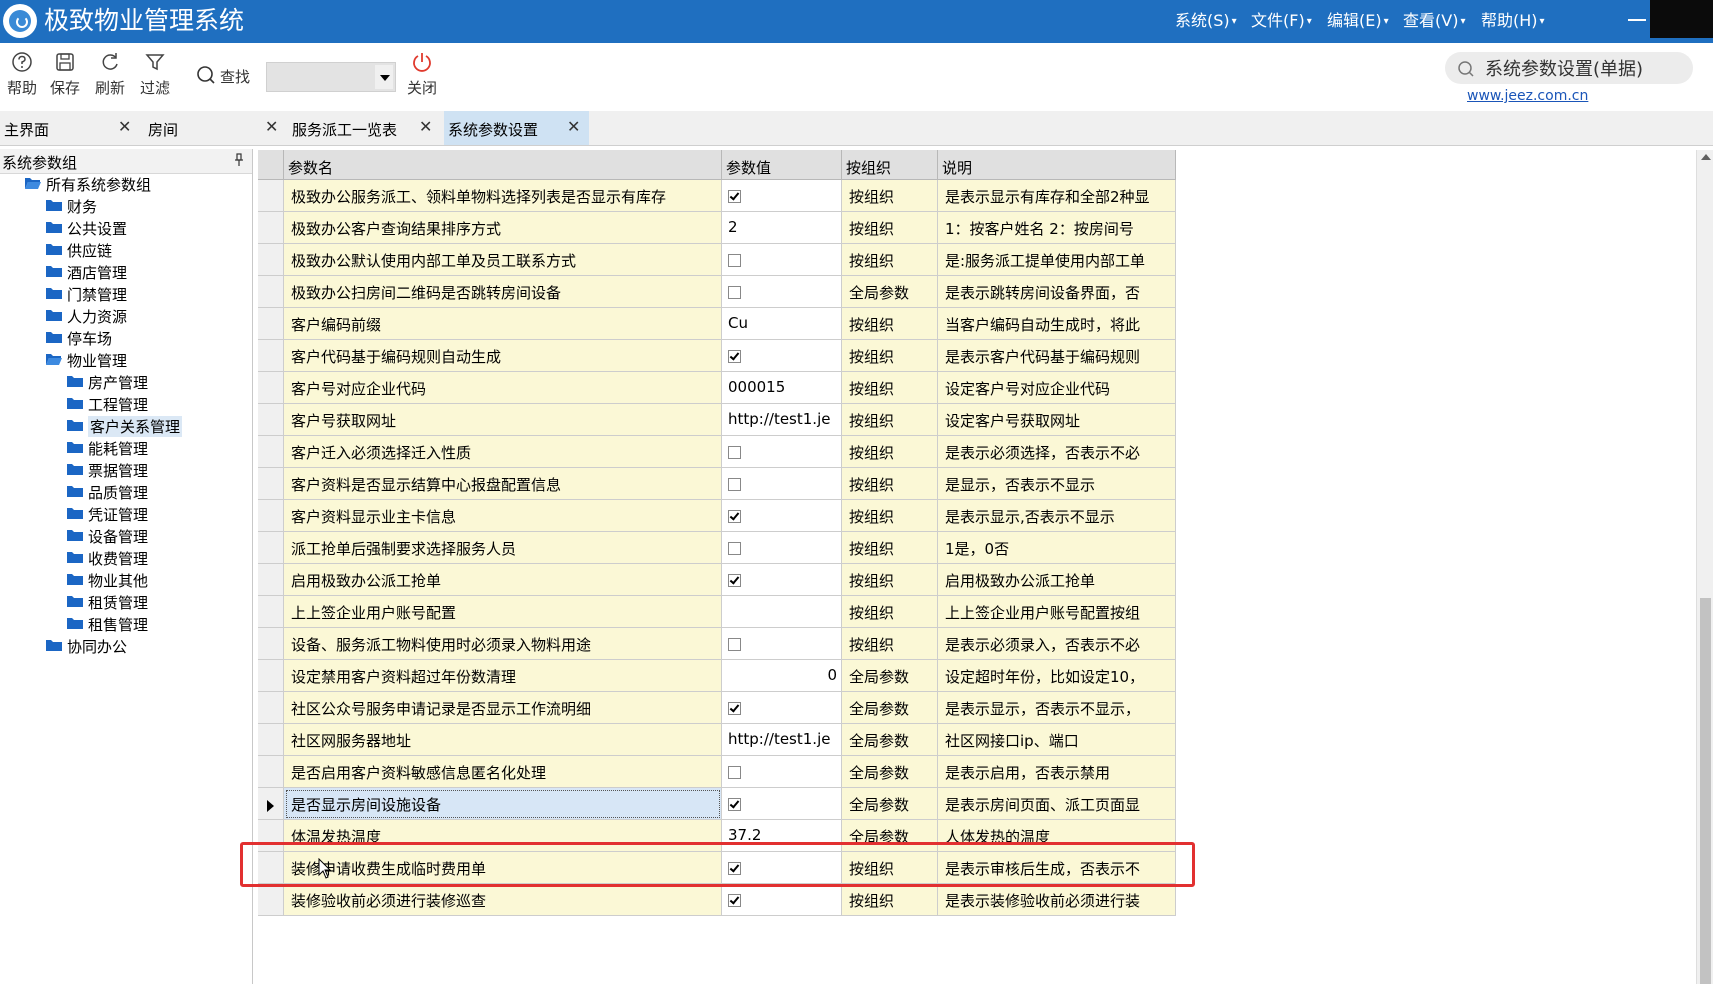  Describe the element at coordinates (717, 356) in the screenshot. I see `table-row: 客户代码基于编码规则自动生成 按组织 是表示客户代码基于编码规则` at that location.